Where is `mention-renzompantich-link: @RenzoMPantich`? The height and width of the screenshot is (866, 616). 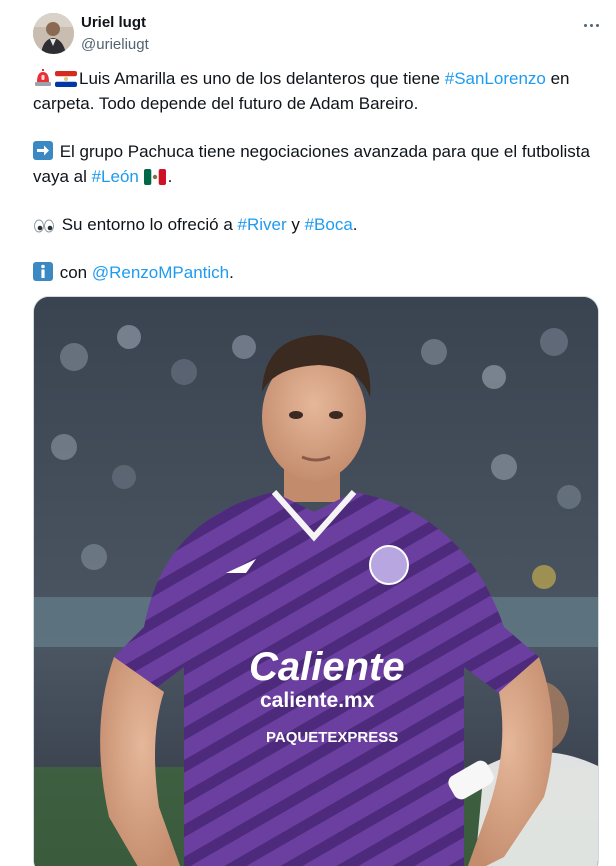
mention-renzompantich-link: @RenzoMPantich is located at coordinates (160, 272).